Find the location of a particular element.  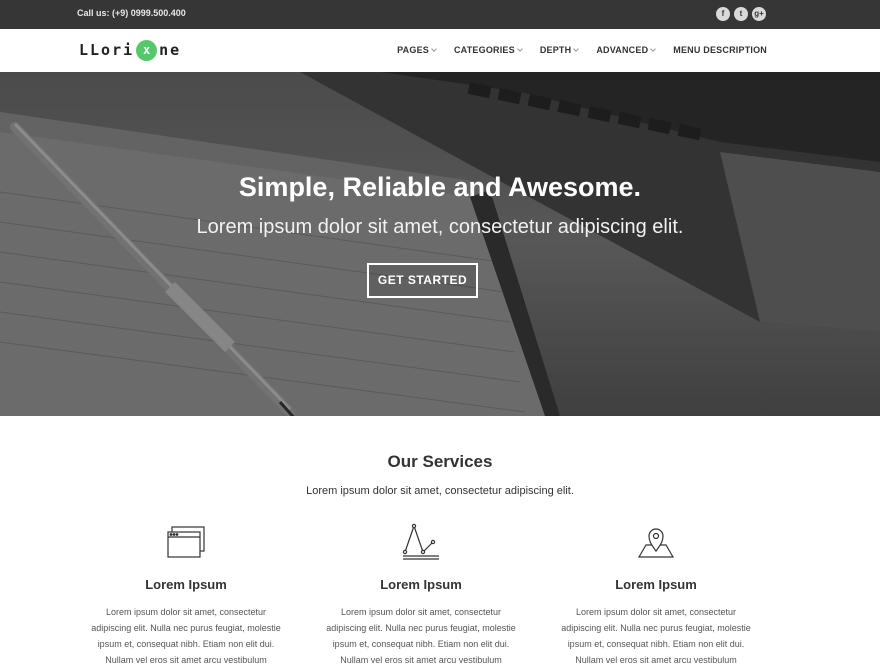

nav-item-label: PAGES is located at coordinates (413, 50).